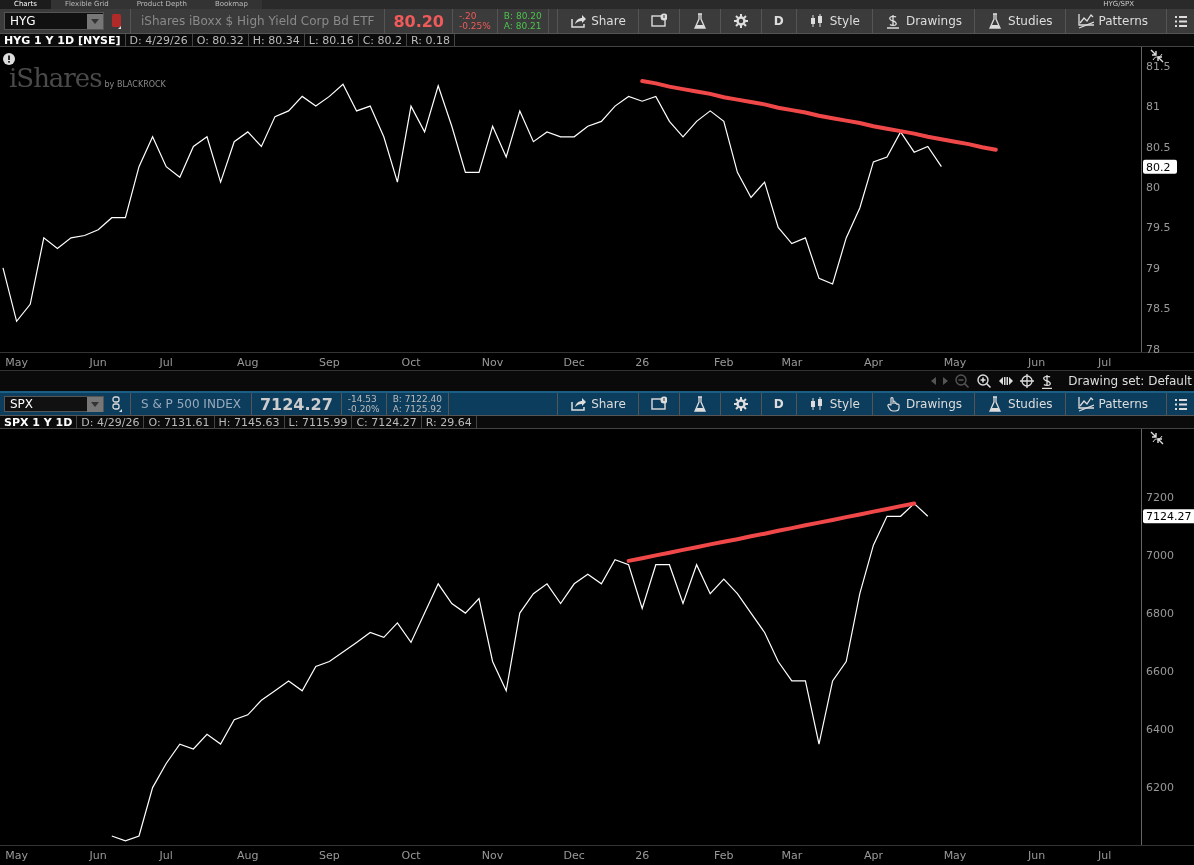 This screenshot has width=1194, height=865. I want to click on axis-label: Sep, so click(329, 362).